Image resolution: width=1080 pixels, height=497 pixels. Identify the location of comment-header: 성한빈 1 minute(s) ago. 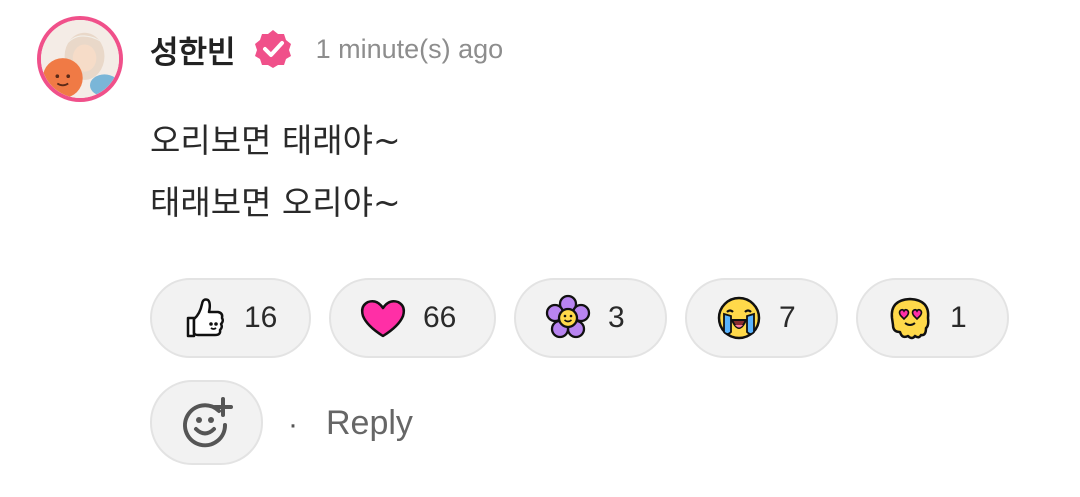
(326, 49).